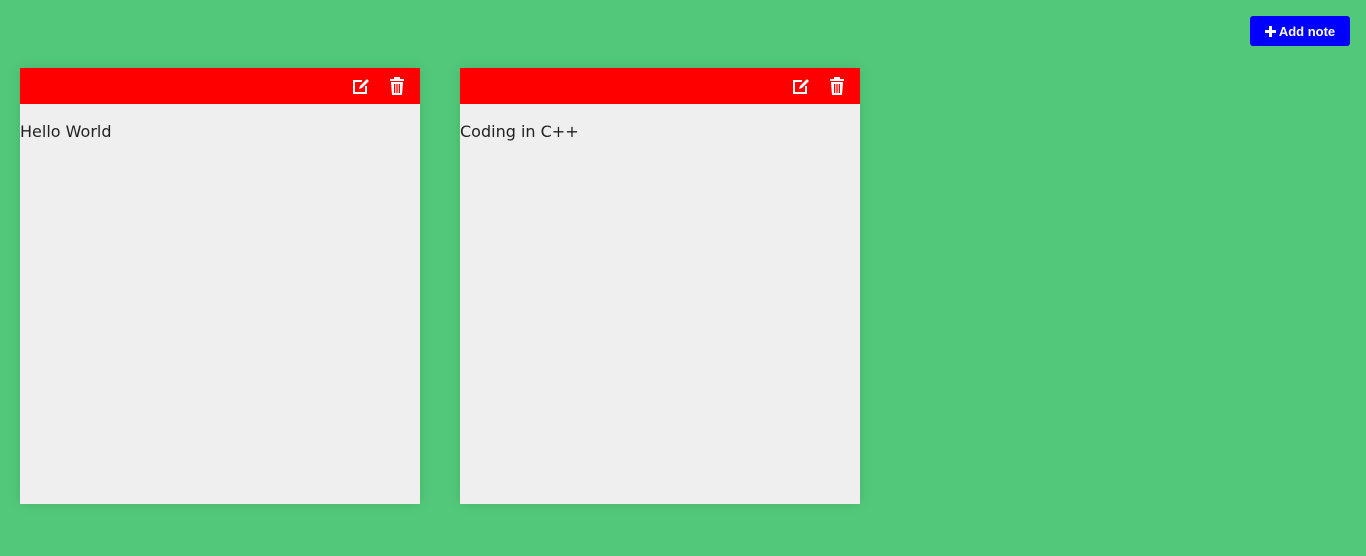 The image size is (1366, 556). What do you see at coordinates (1270, 31) in the screenshot?
I see `plus-icon` at bounding box center [1270, 31].